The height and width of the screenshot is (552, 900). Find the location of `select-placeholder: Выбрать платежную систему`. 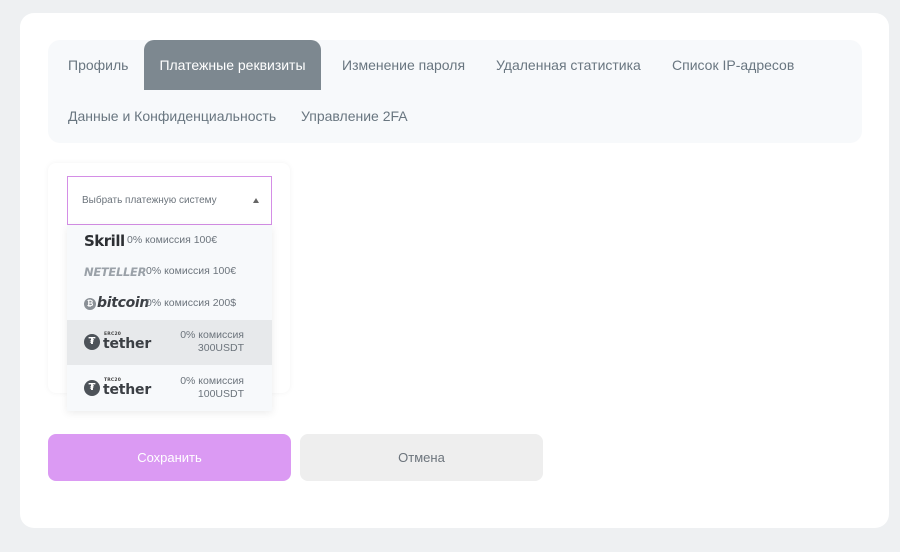

select-placeholder: Выбрать платежную систему is located at coordinates (149, 200).